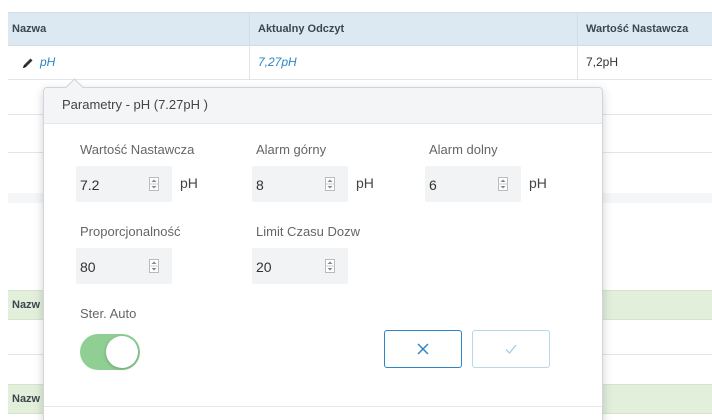  What do you see at coordinates (277, 62) in the screenshot?
I see `reading-link: 7,27pH` at bounding box center [277, 62].